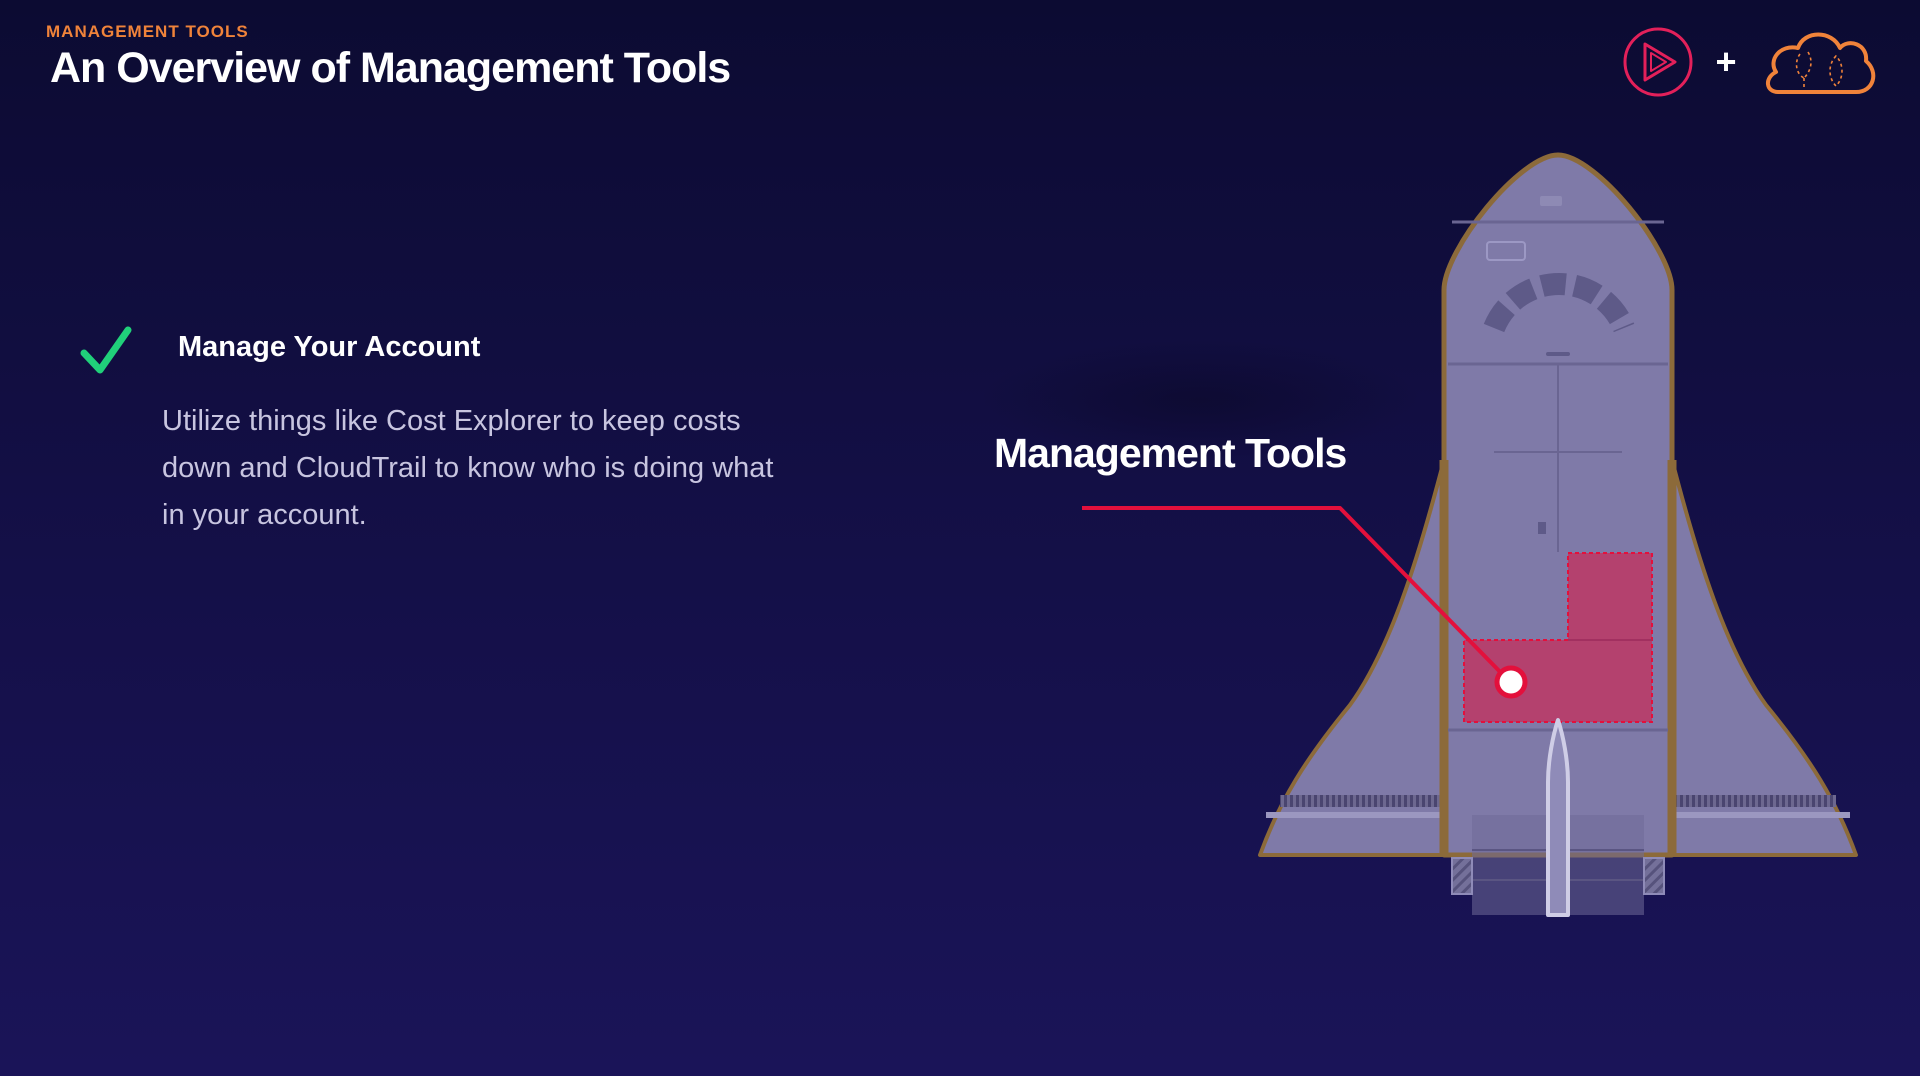  What do you see at coordinates (1558, 817) in the screenshot?
I see `rocket-nozzle` at bounding box center [1558, 817].